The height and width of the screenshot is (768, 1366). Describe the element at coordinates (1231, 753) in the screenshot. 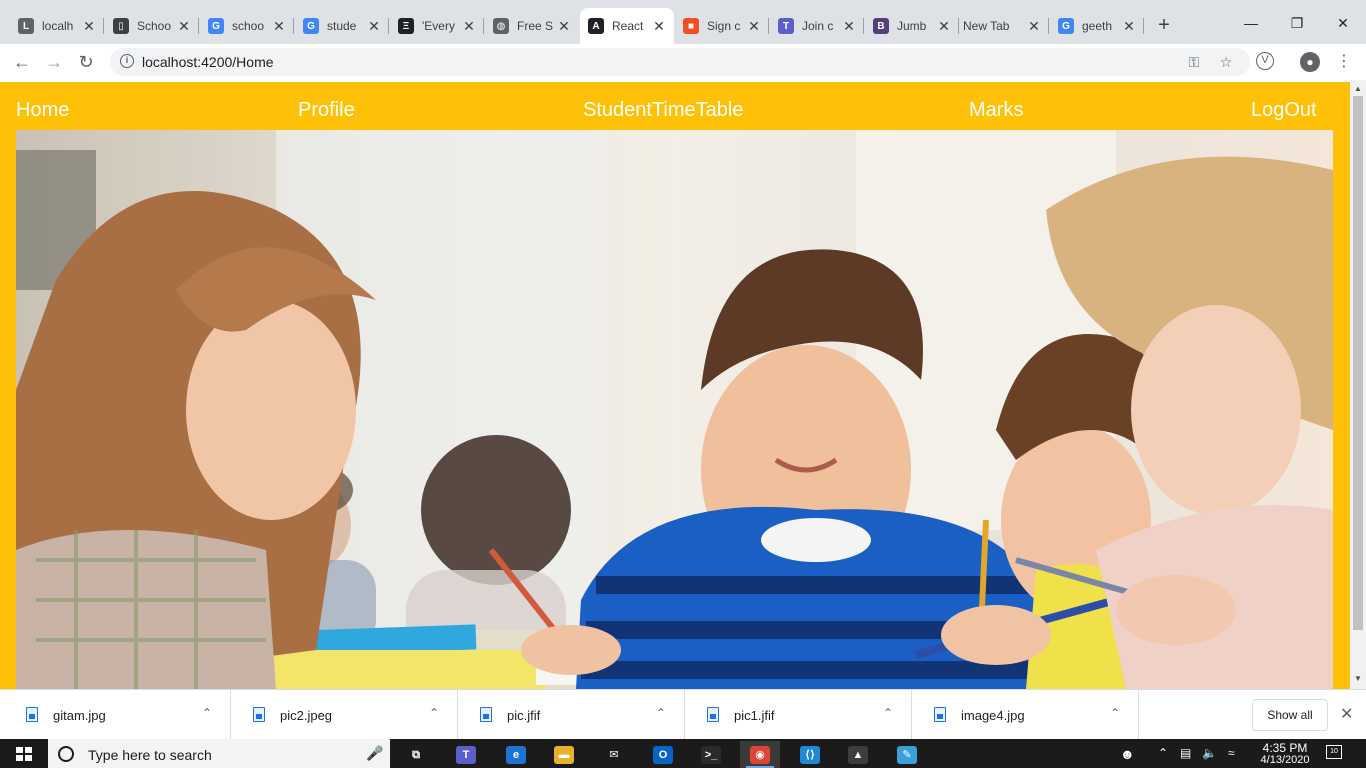

I see `wifi-icon: ≈` at that location.